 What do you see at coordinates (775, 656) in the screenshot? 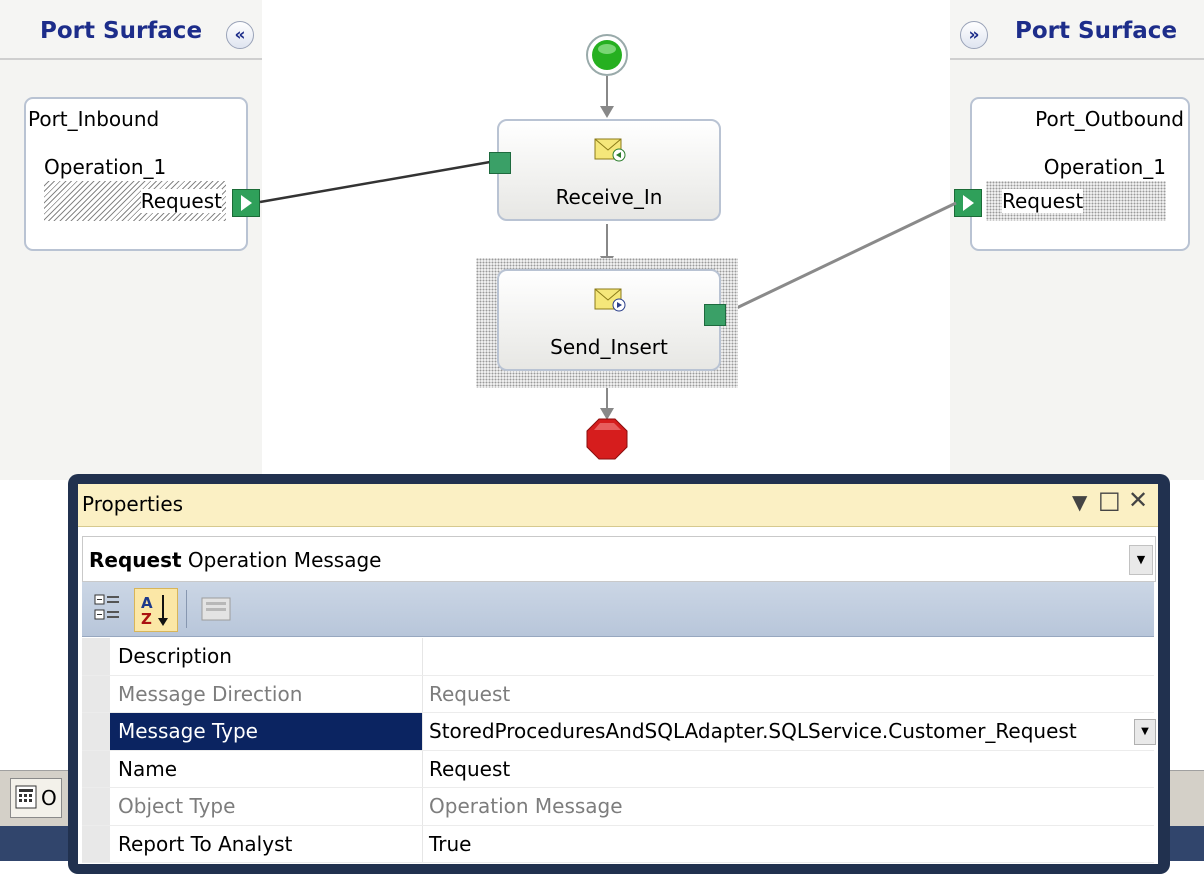
I see `property-value` at bounding box center [775, 656].